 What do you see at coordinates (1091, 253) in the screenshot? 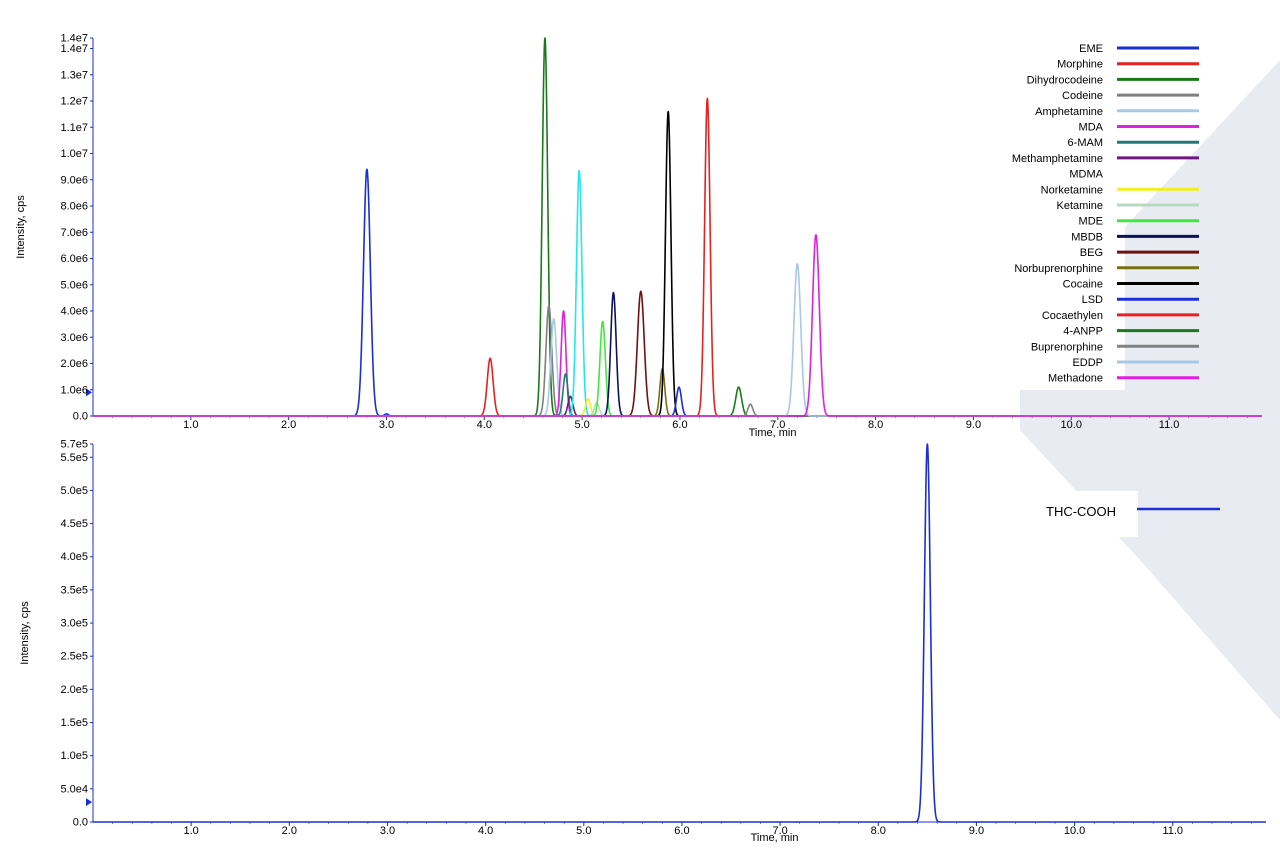
I see `legend-entry-label: BEG` at bounding box center [1091, 253].